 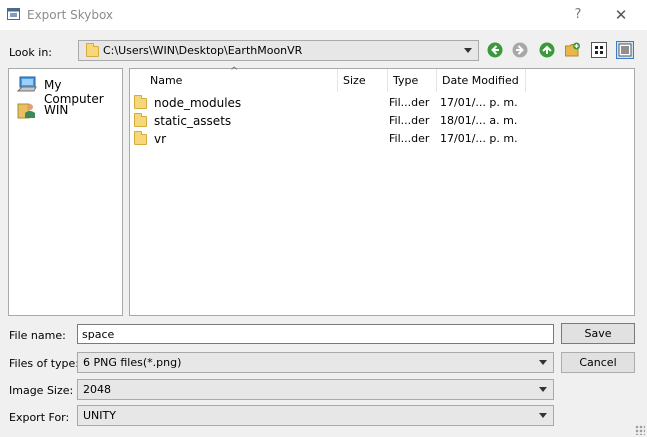 What do you see at coordinates (640, 430) in the screenshot?
I see `resize-grip` at bounding box center [640, 430].